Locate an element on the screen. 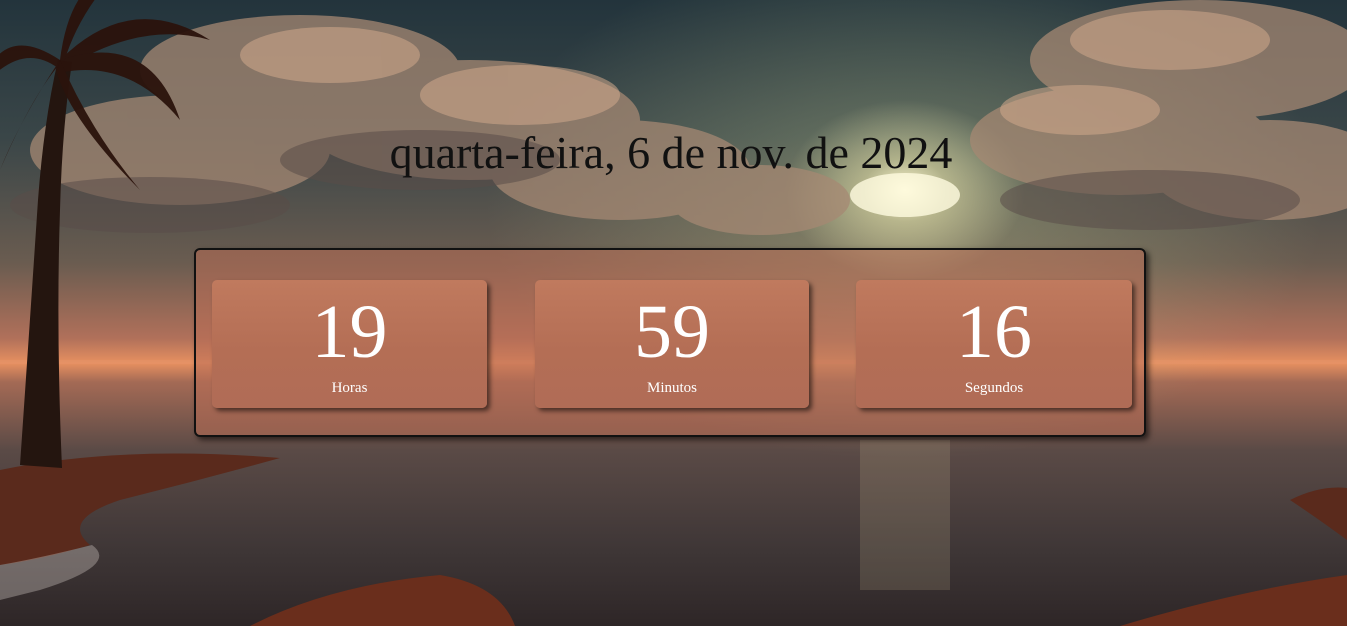  minutes-value: 59 is located at coordinates (672, 332).